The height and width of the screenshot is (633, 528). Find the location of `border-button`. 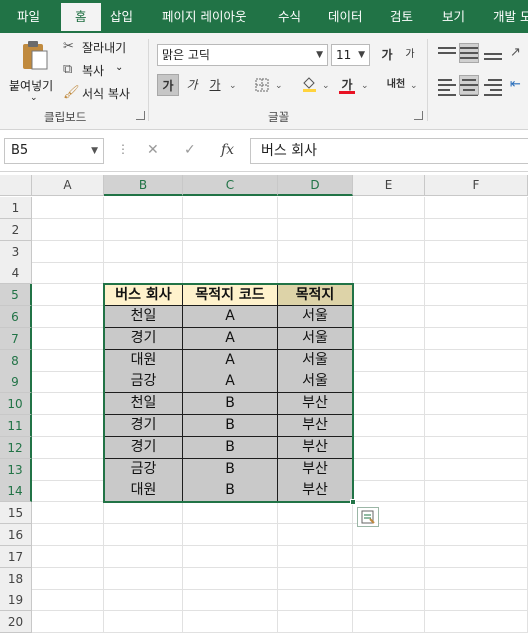

border-button is located at coordinates (262, 85).